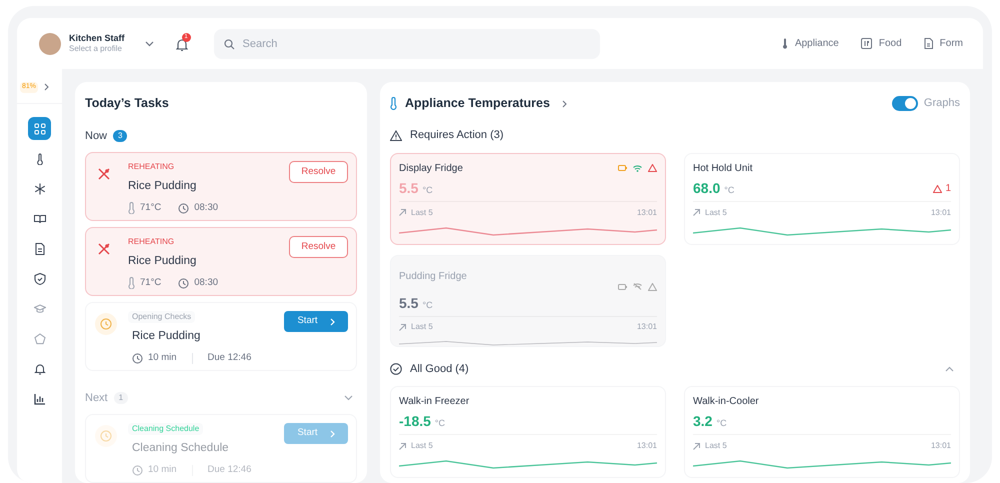  What do you see at coordinates (40, 218) in the screenshot?
I see `book-icon` at bounding box center [40, 218].